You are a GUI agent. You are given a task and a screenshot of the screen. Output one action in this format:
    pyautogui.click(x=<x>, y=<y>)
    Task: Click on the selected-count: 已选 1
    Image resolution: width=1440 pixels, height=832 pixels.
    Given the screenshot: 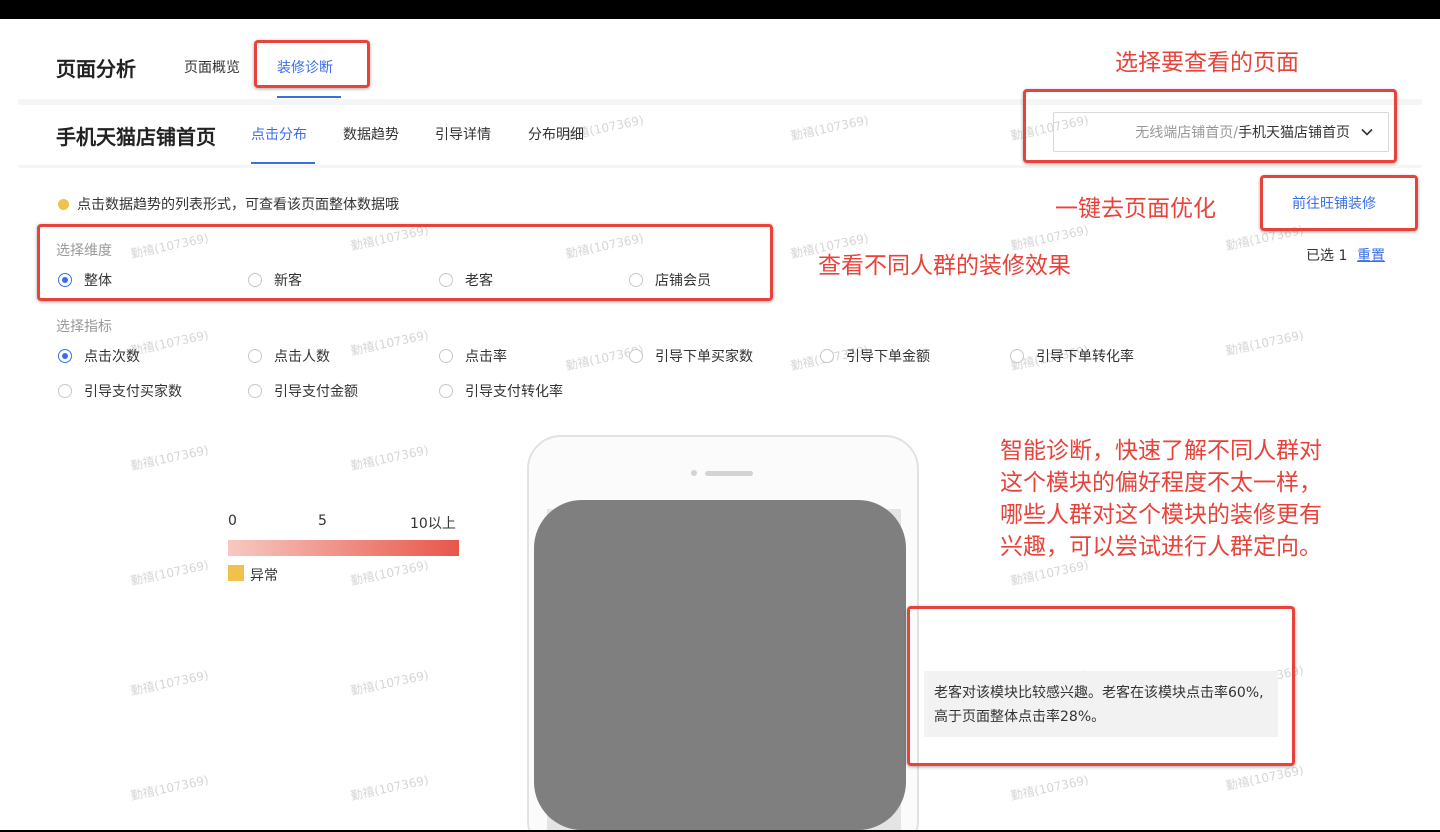 What is the action you would take?
    pyautogui.click(x=1327, y=256)
    